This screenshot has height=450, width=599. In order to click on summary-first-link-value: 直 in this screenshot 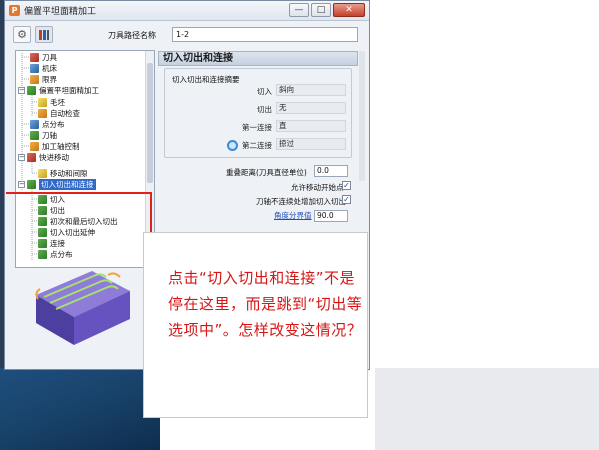, I will do `click(311, 126)`.